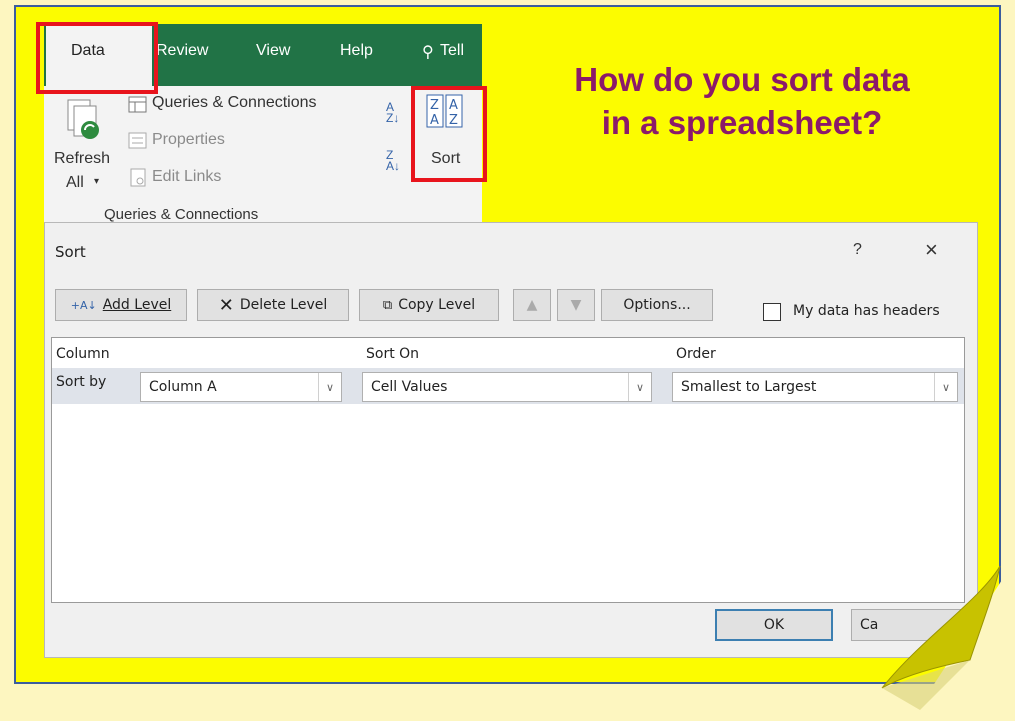 Image resolution: width=1015 pixels, height=721 pixels. I want to click on refresh-label: Refresh, so click(82, 159).